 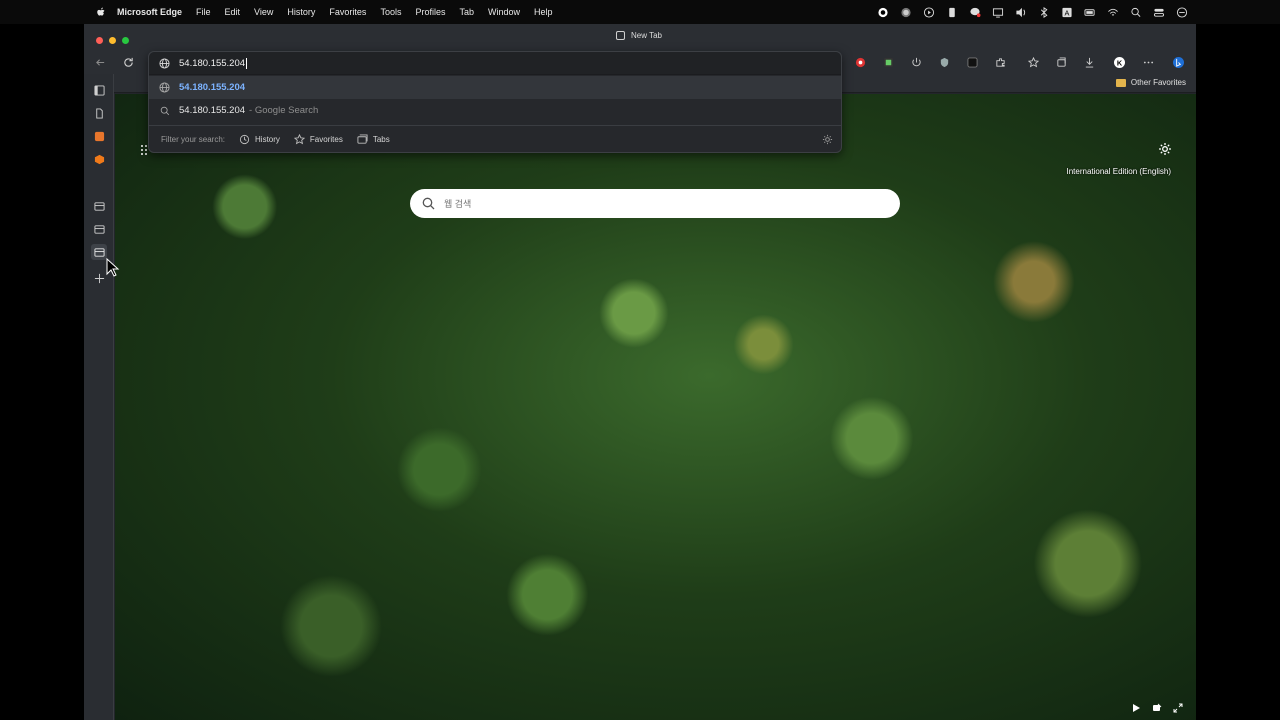 What do you see at coordinates (543, 12) in the screenshot?
I see `menu-help: Help` at bounding box center [543, 12].